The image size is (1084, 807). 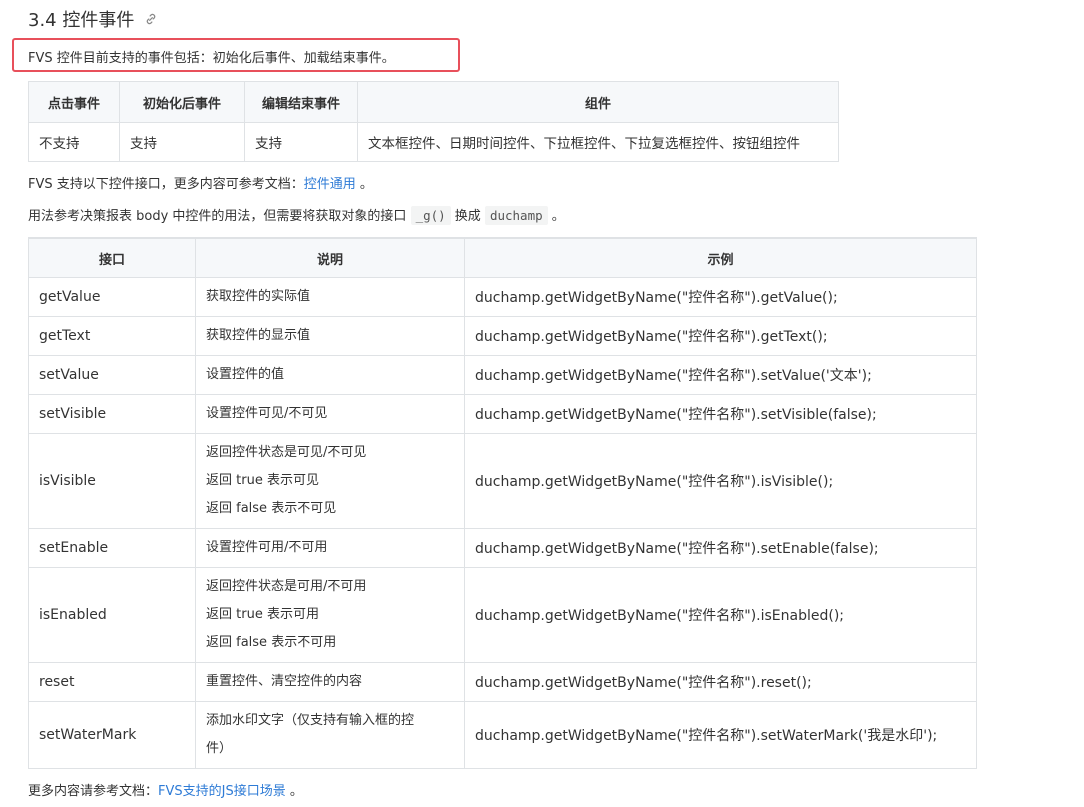 What do you see at coordinates (219, 216) in the screenshot?
I see `paragraph-text: 用法参考决策报表 body 中控件的用法，但需要将获取对象的接口` at bounding box center [219, 216].